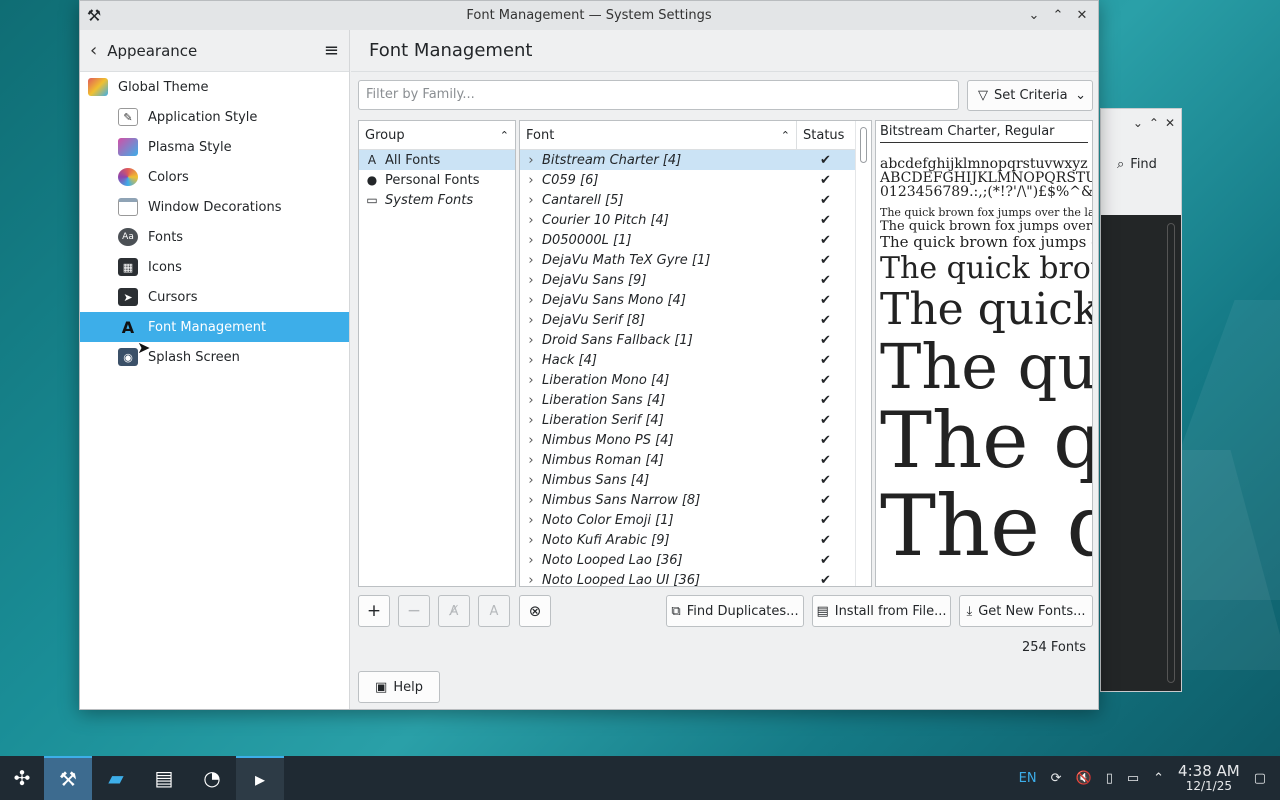 The height and width of the screenshot is (800, 1280). Describe the element at coordinates (214, 237) in the screenshot. I see `sidebar-item-fonts: Aa Fonts` at that location.